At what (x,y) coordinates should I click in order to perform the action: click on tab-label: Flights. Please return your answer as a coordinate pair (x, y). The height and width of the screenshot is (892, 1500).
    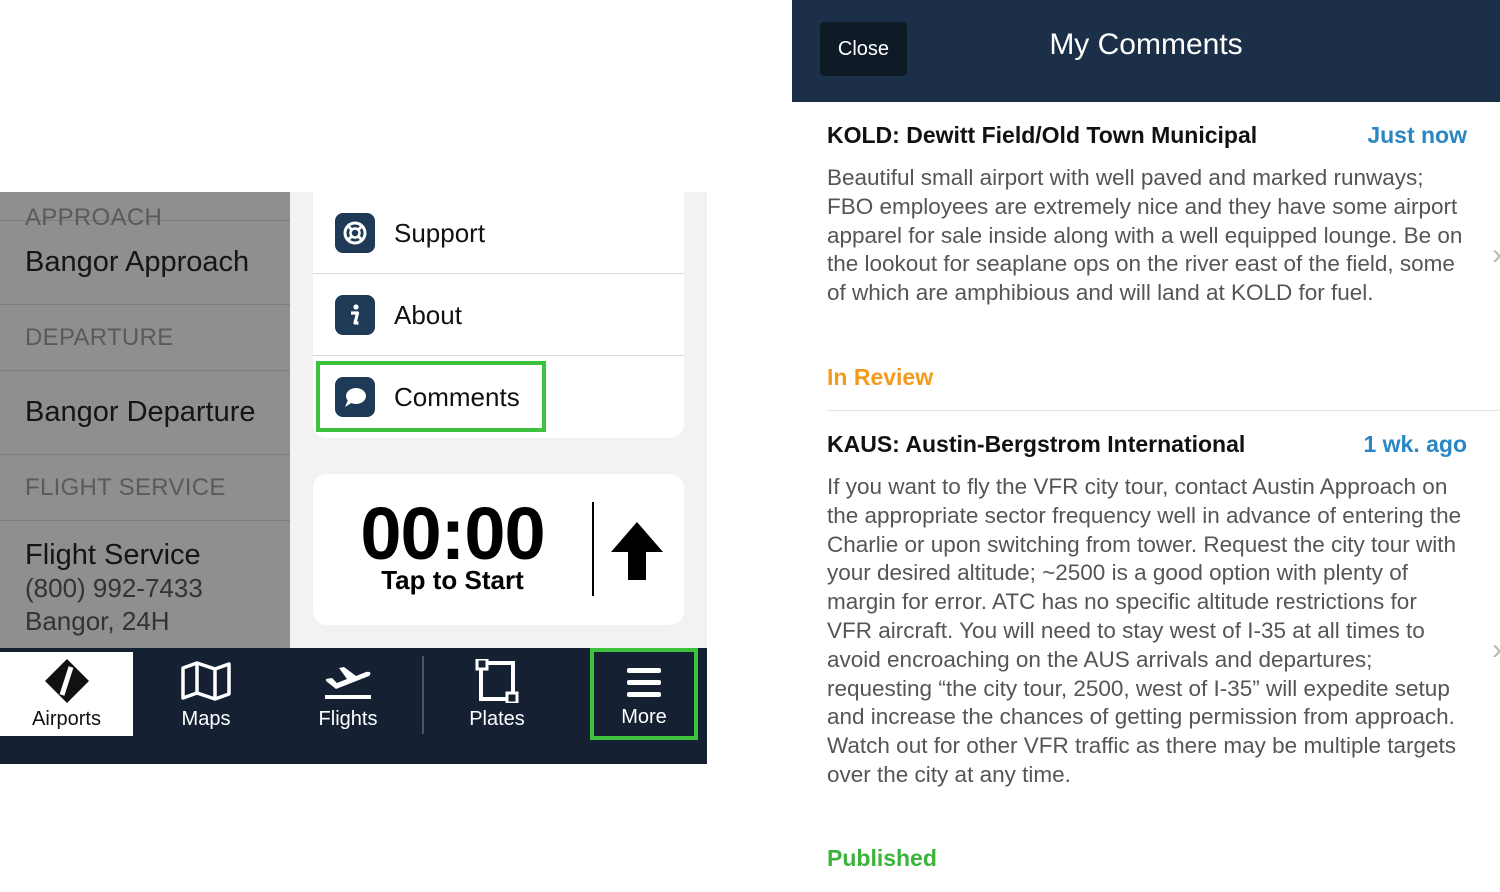
    Looking at the image, I should click on (348, 719).